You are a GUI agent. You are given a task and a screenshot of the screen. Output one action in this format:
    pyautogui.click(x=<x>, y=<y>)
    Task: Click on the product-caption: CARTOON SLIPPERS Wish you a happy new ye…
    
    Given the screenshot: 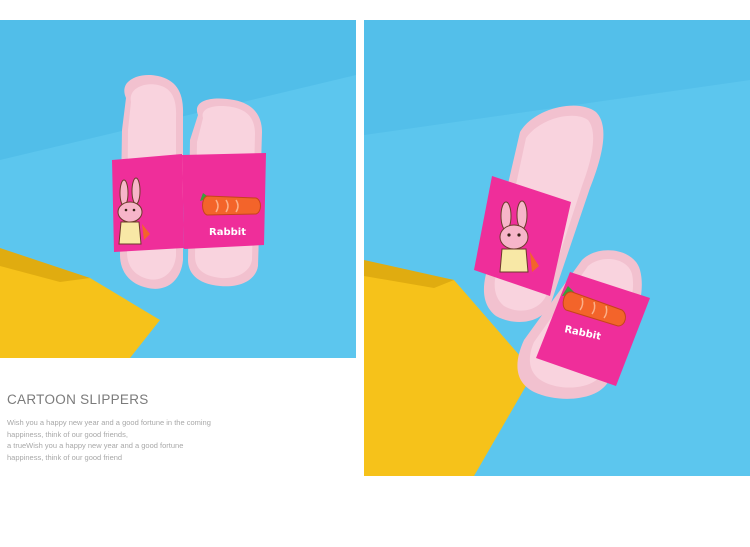 What is the action you would take?
    pyautogui.click(x=177, y=427)
    